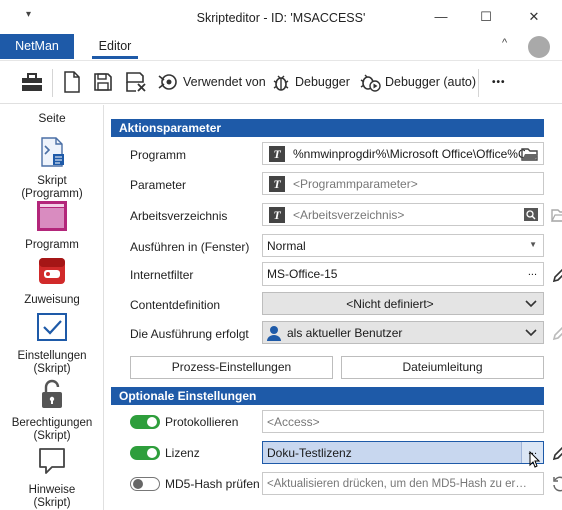 Image resolution: width=562 pixels, height=510 pixels. What do you see at coordinates (327, 128) in the screenshot?
I see `section-heading-action-parameters: Aktionsparameter` at bounding box center [327, 128].